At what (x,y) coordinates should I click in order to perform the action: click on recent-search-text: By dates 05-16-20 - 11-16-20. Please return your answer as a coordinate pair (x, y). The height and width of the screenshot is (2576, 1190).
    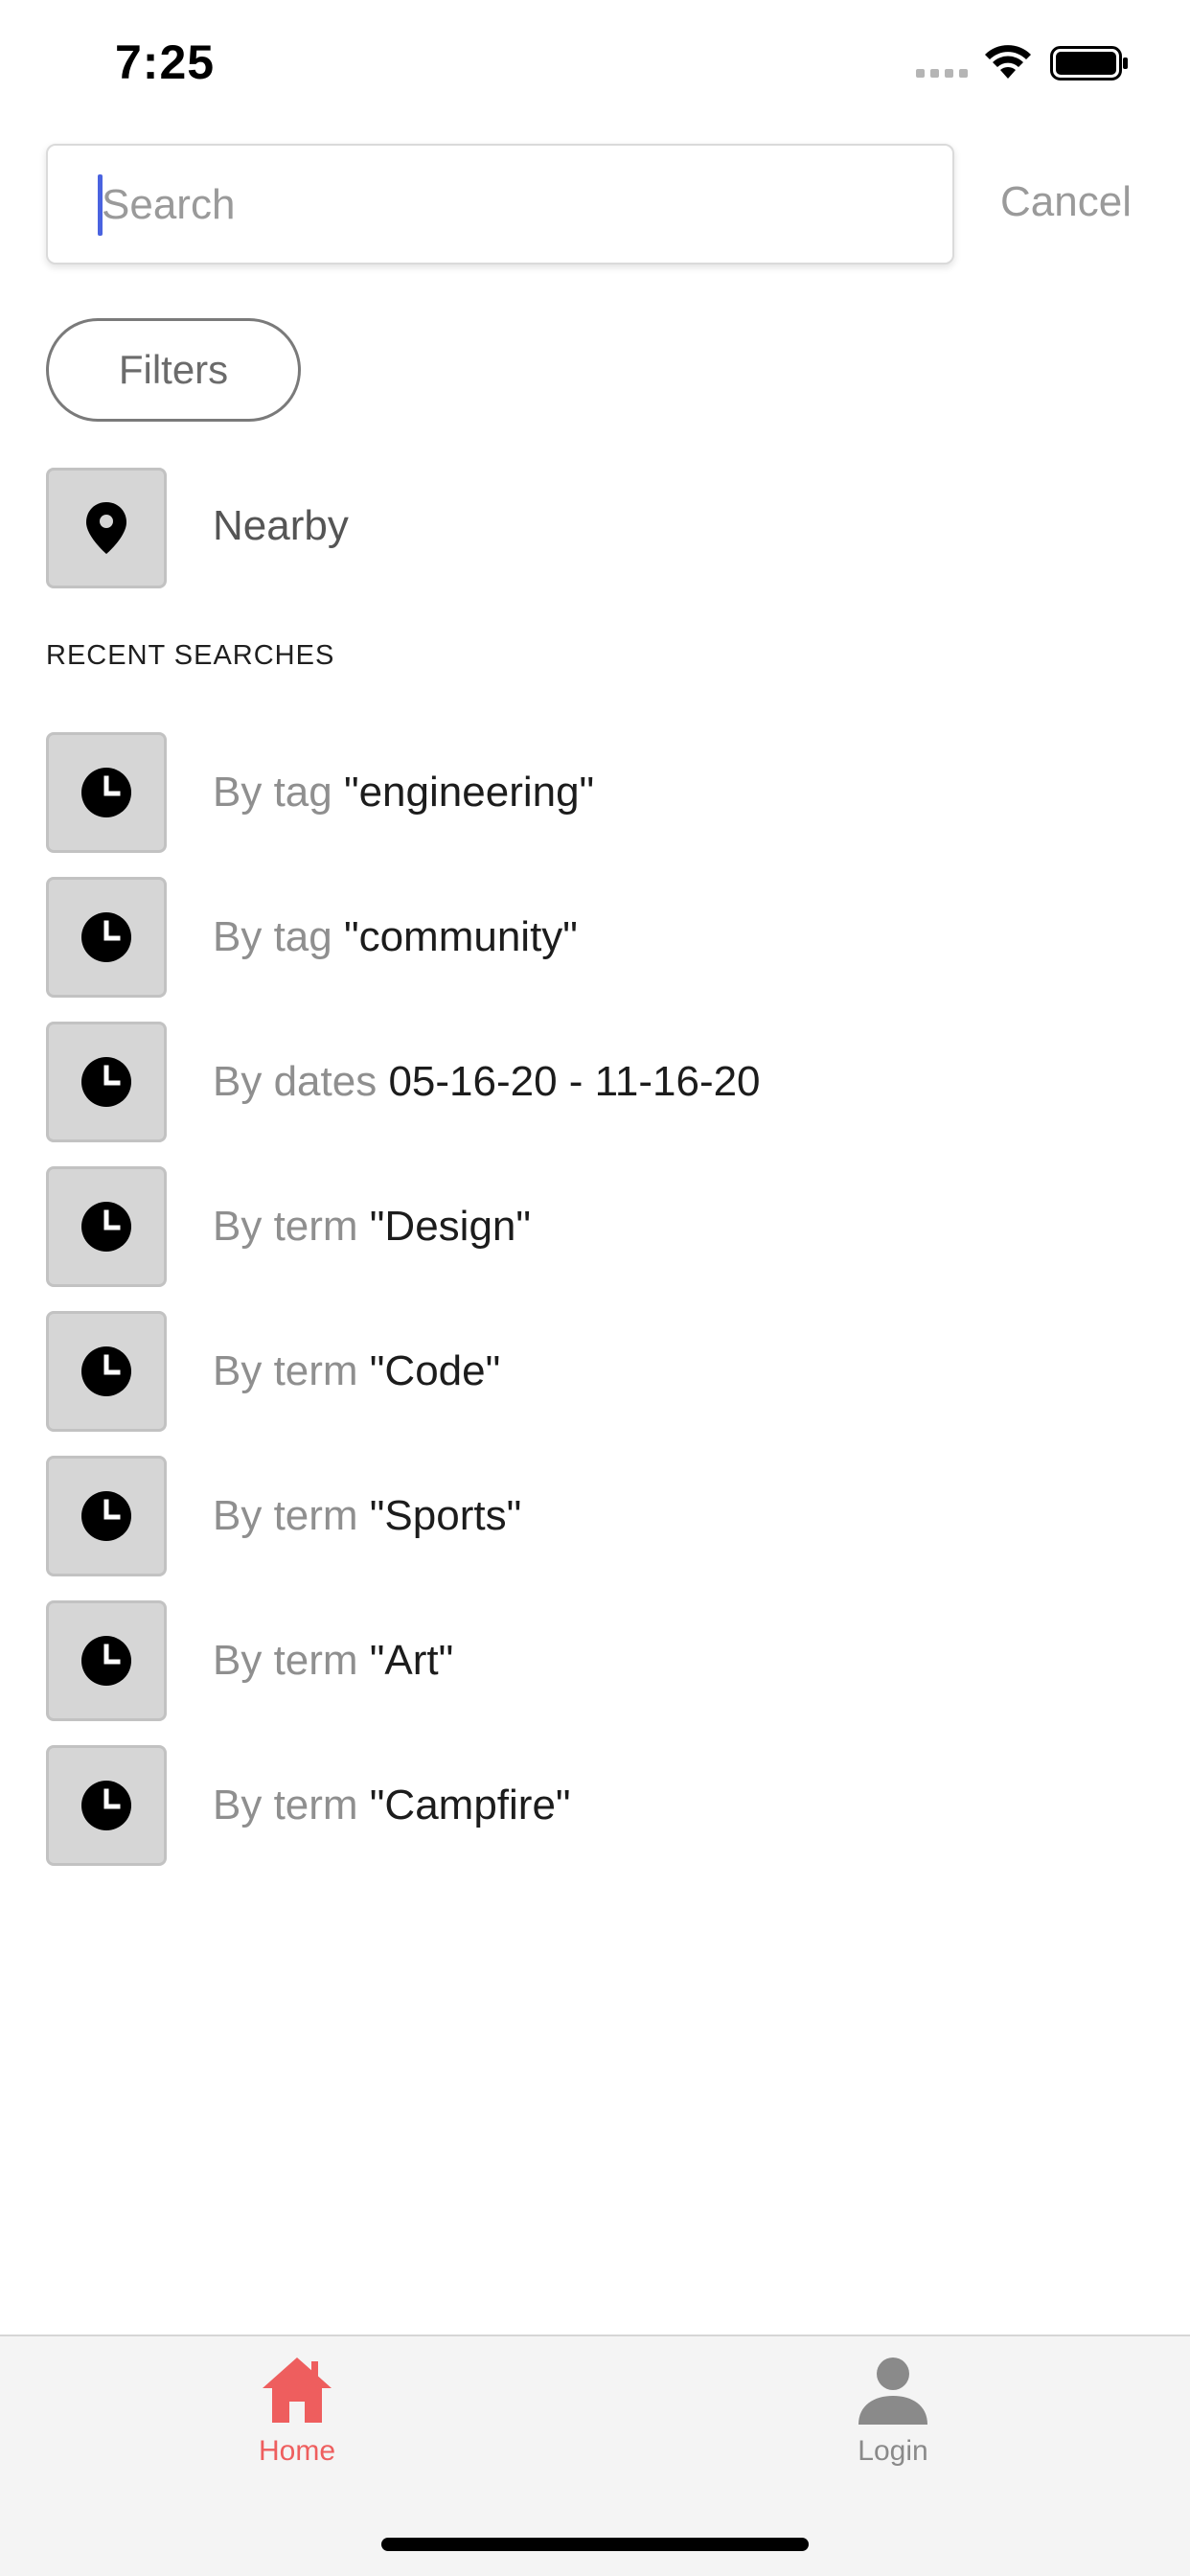
    Looking at the image, I should click on (487, 1082).